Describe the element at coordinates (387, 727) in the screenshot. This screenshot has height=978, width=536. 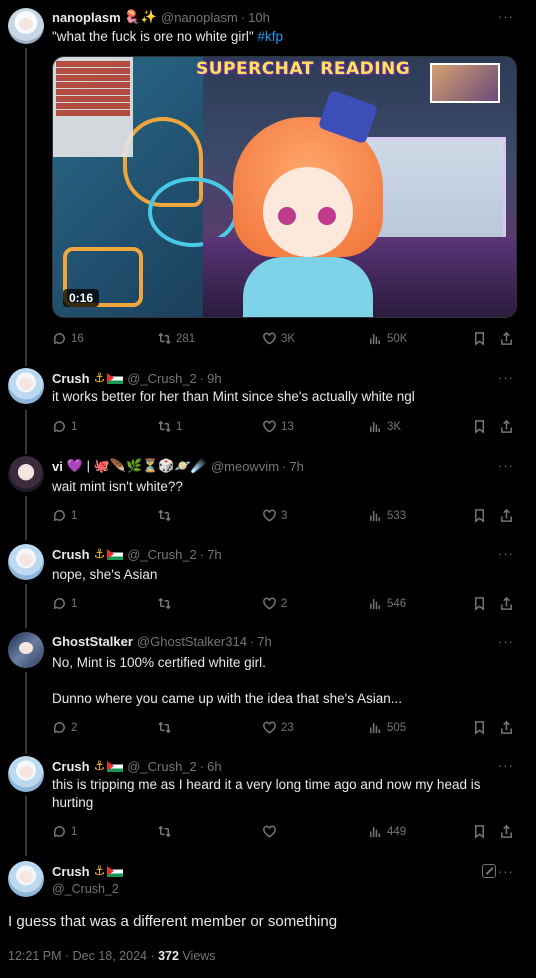
I see `views-button: 505` at that location.